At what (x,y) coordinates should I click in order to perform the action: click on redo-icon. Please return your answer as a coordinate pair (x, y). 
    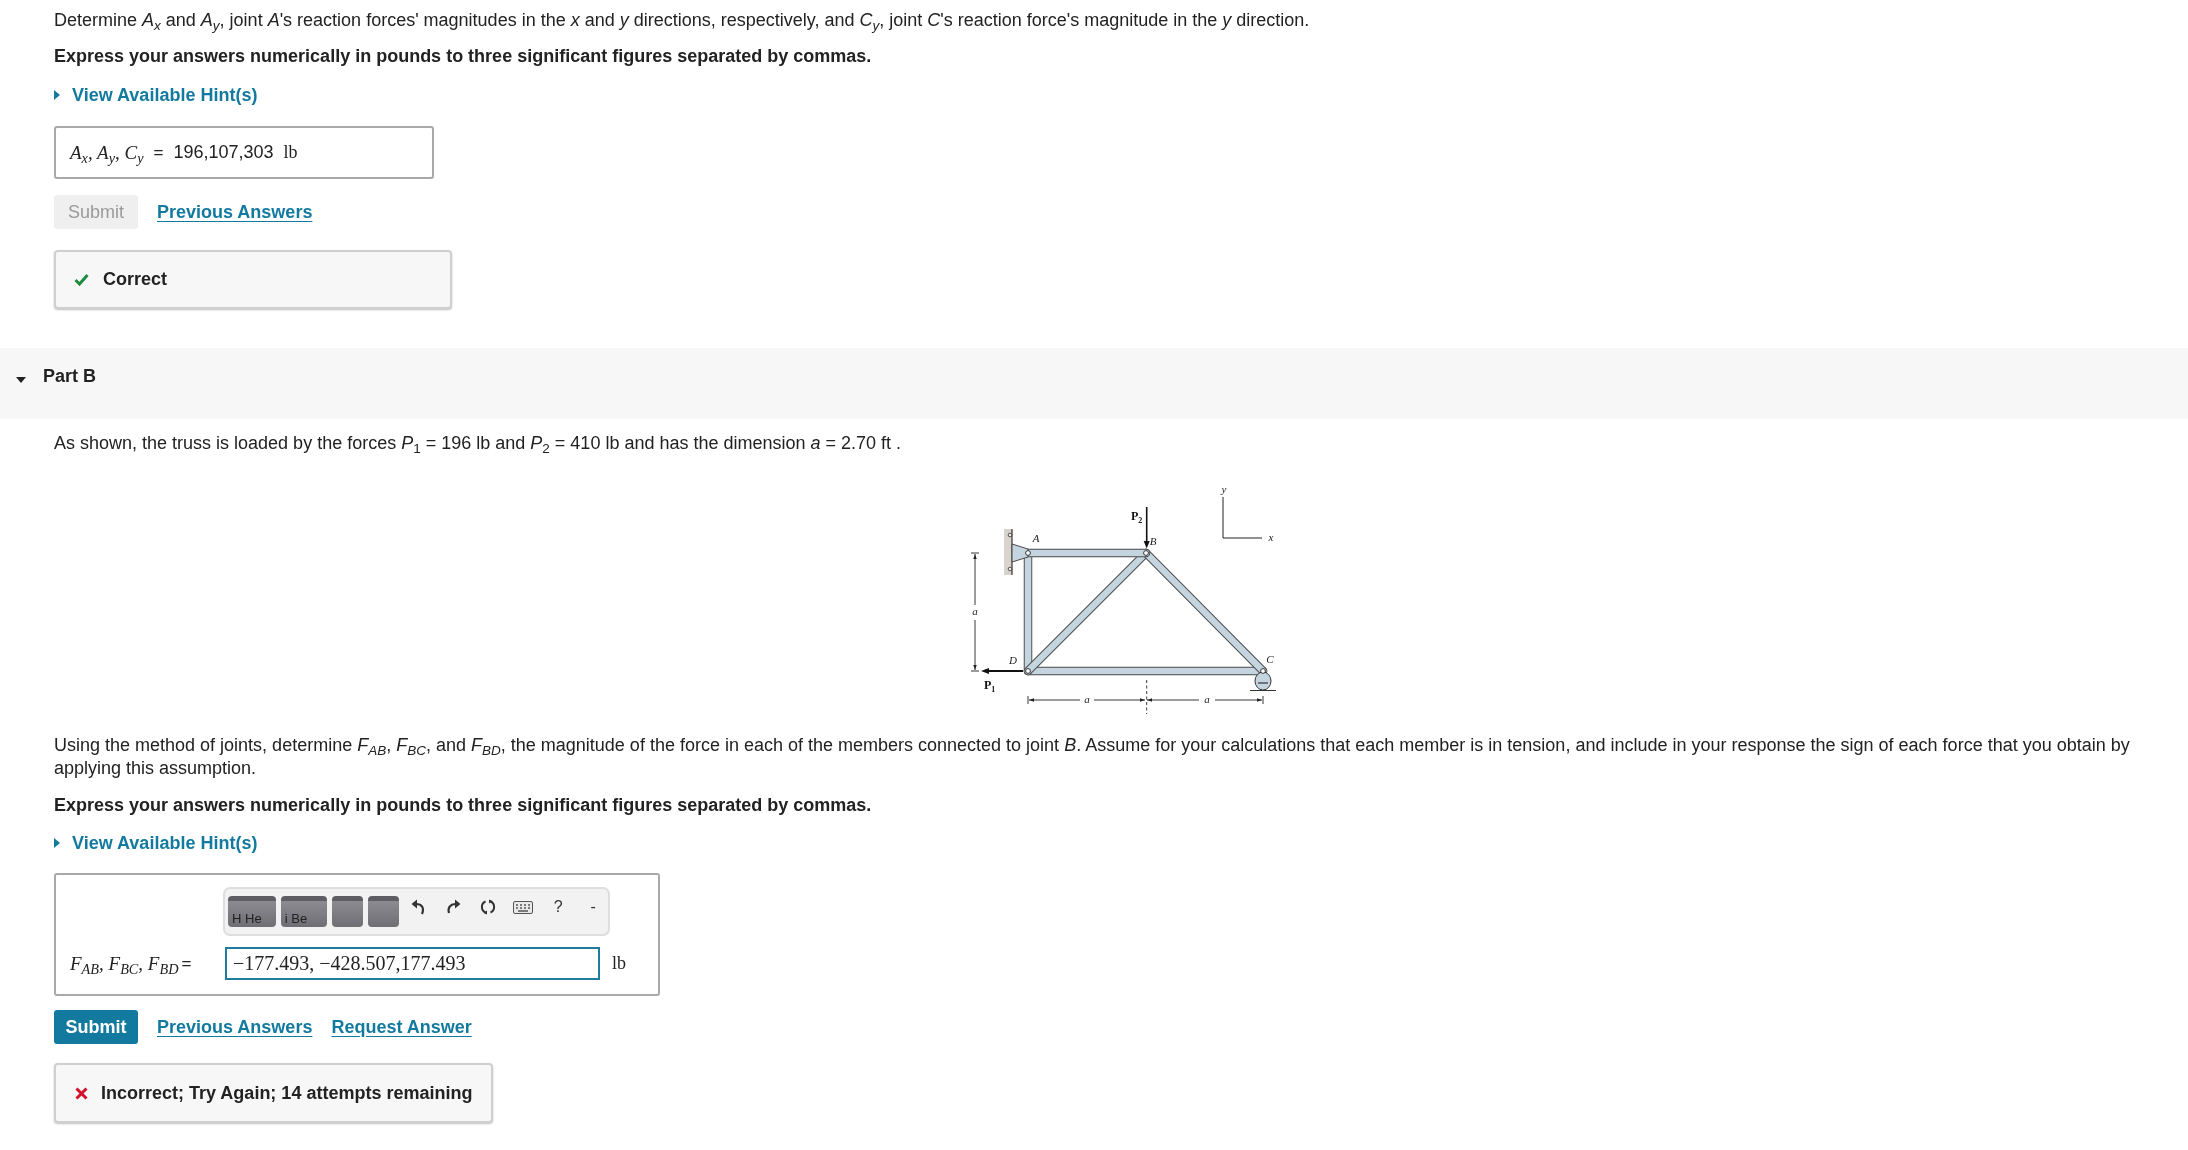
    Looking at the image, I should click on (453, 907).